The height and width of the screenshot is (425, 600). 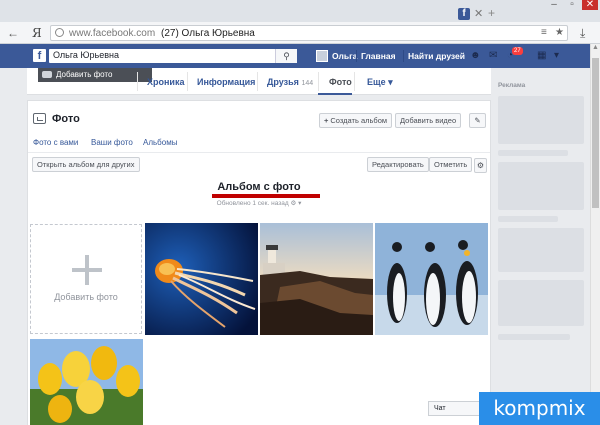 What do you see at coordinates (477, 120) in the screenshot?
I see `edit-pencil-icon: ✎` at bounding box center [477, 120].